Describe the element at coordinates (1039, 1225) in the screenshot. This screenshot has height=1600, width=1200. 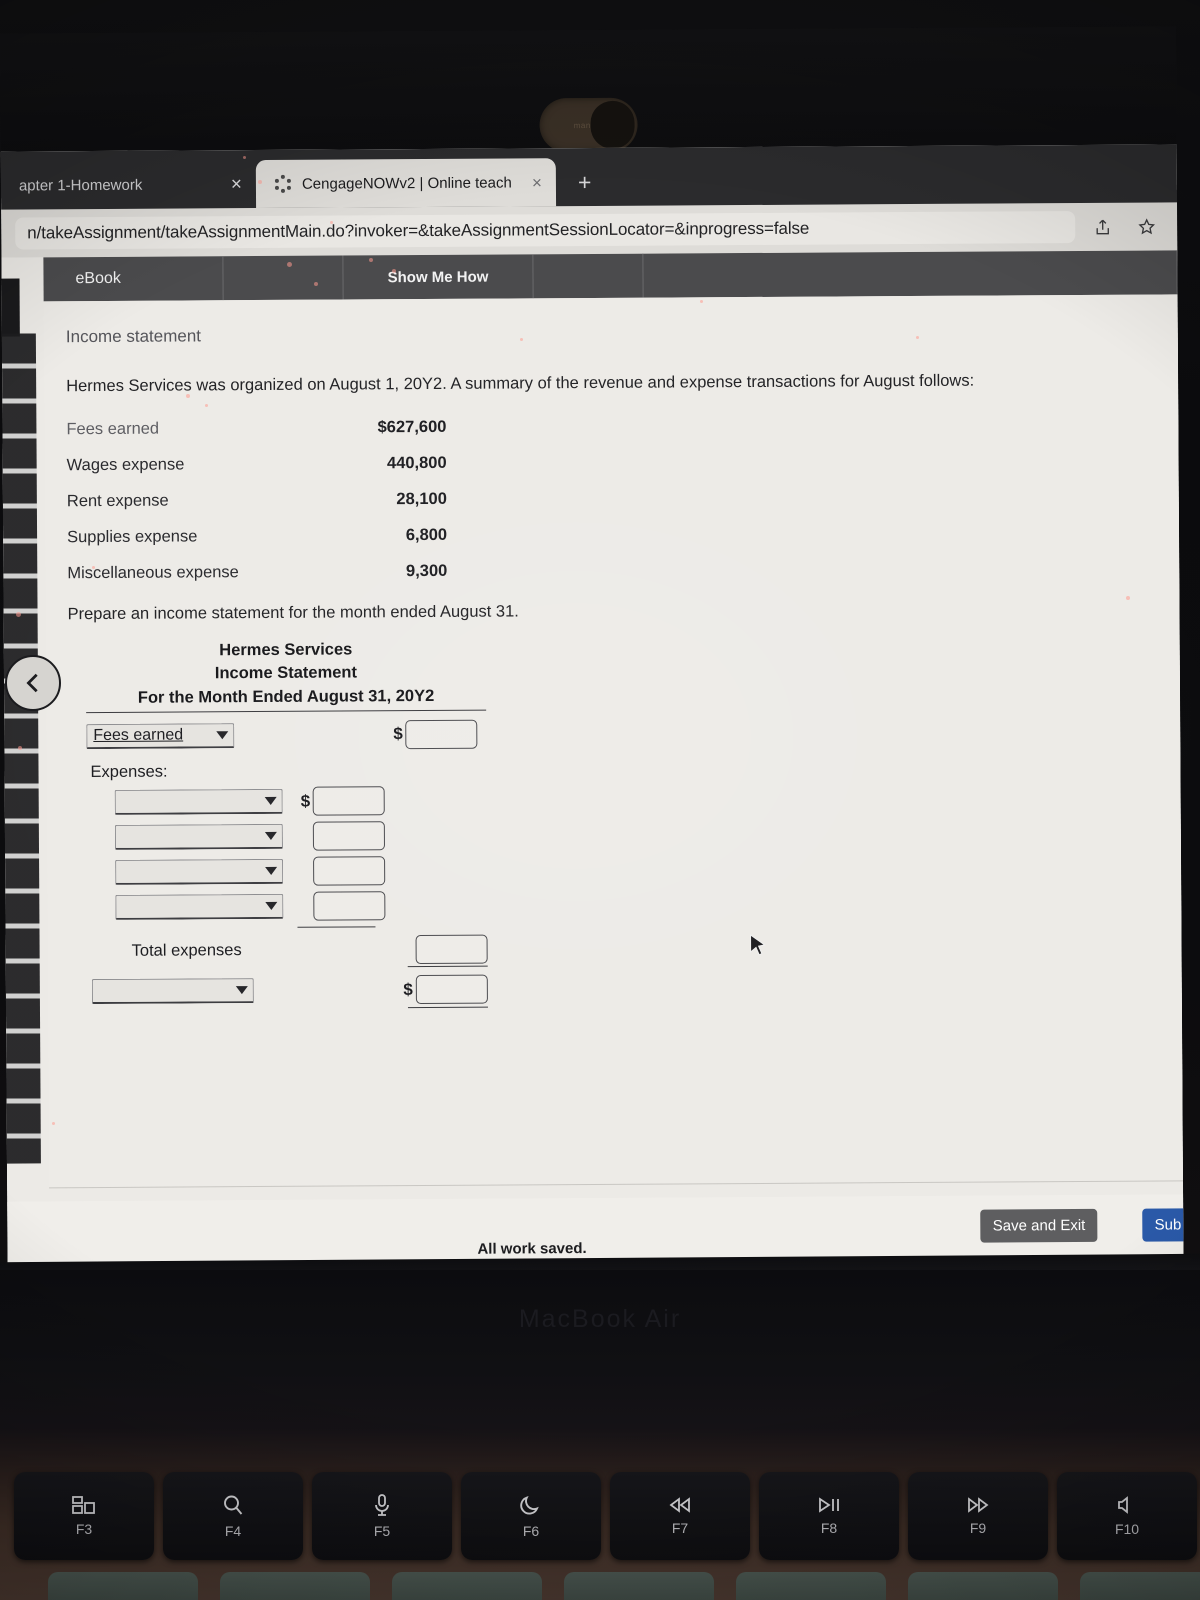
I see `save-and-exit-button: Save and Exit` at that location.